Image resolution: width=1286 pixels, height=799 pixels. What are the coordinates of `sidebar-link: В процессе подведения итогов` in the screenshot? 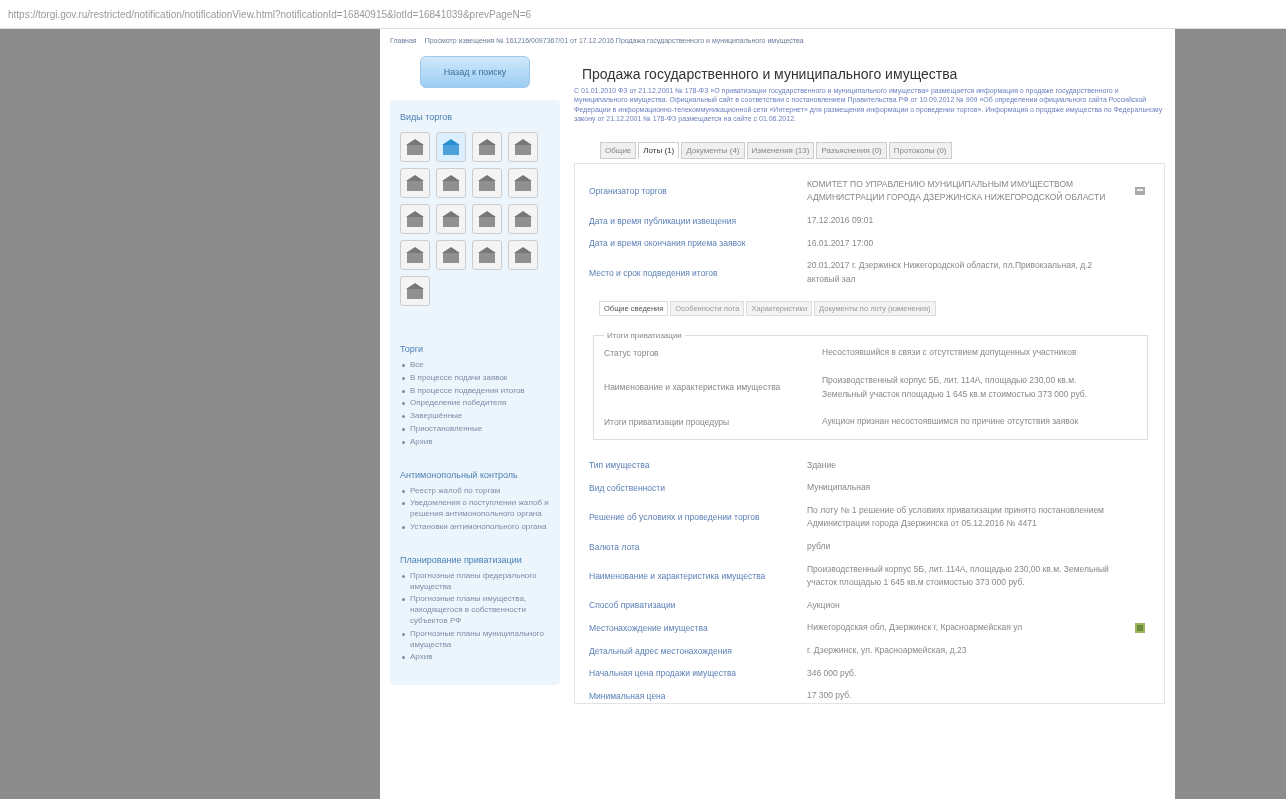 It's located at (467, 391).